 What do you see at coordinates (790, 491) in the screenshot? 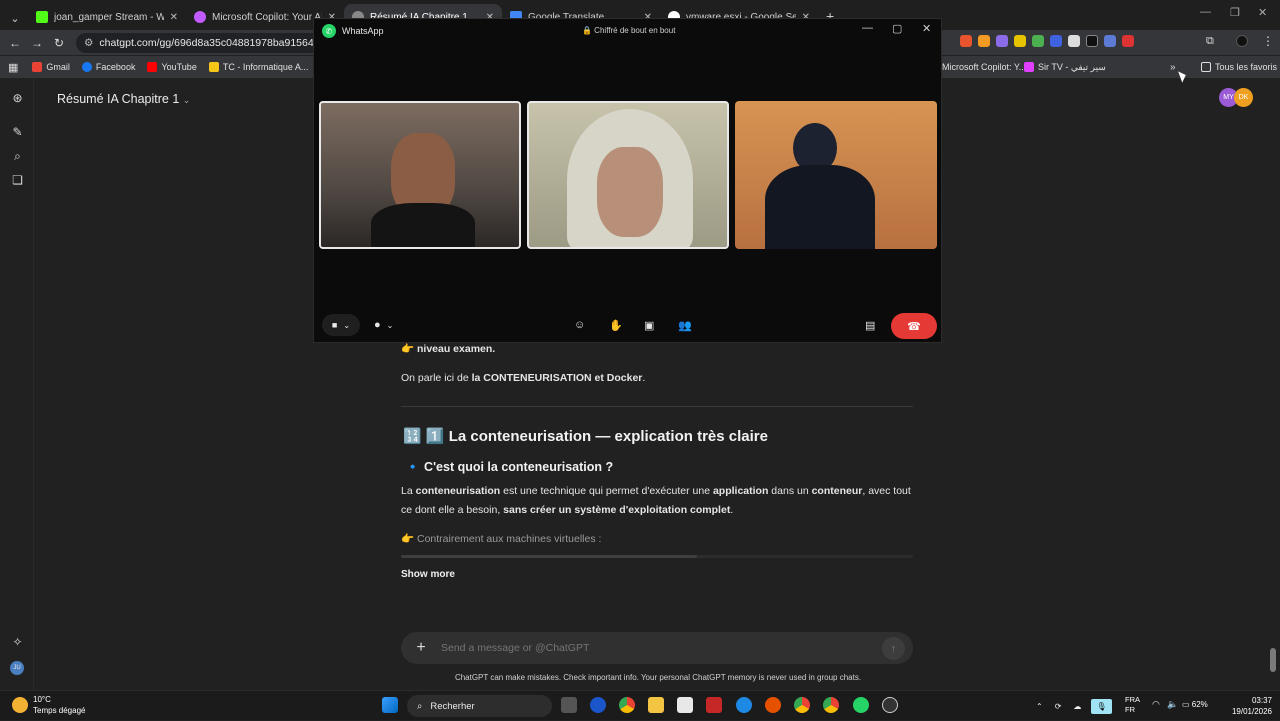
I see `para-text: dans un` at bounding box center [790, 491].